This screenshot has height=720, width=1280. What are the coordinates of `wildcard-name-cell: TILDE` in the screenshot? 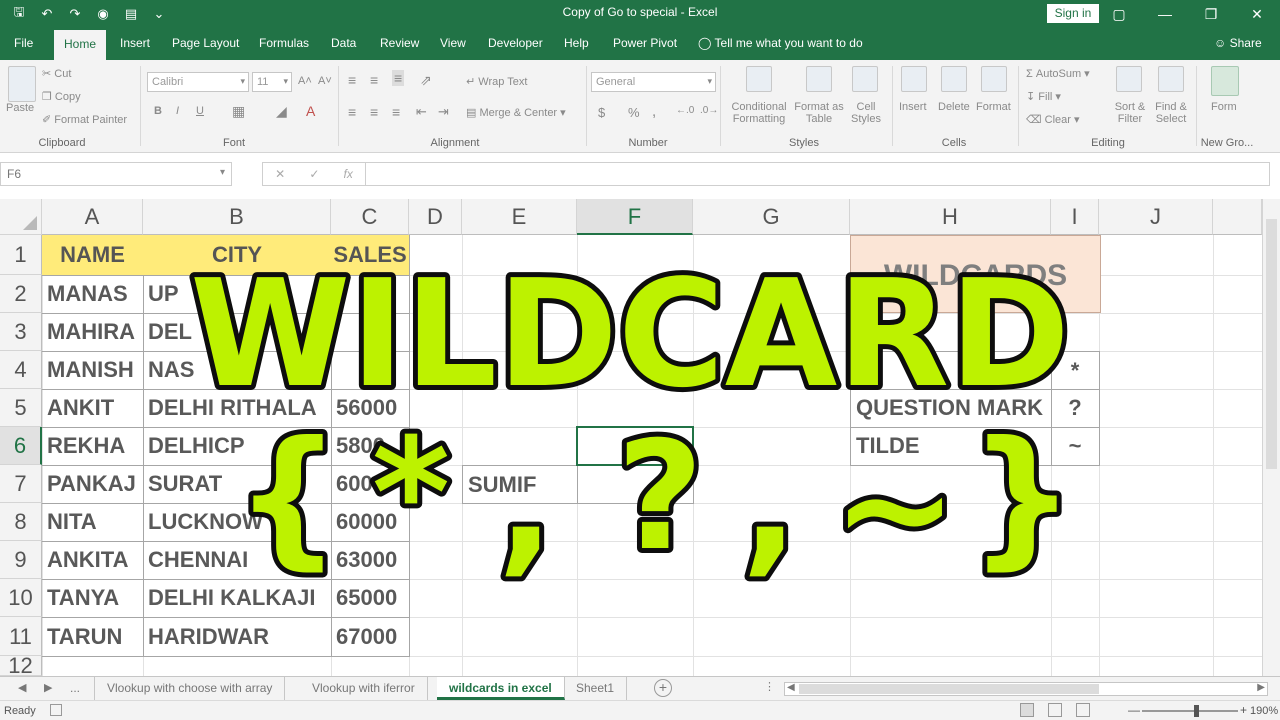 It's located at (951, 446).